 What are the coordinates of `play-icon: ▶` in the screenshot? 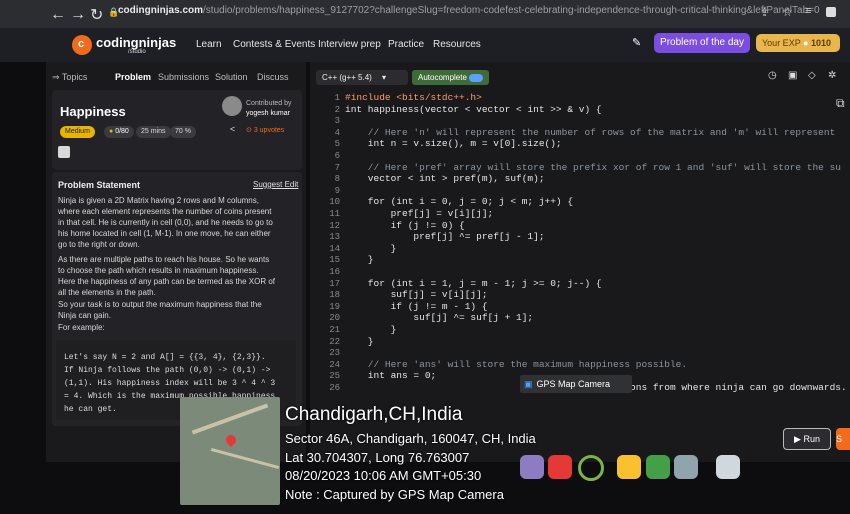 It's located at (797, 439).